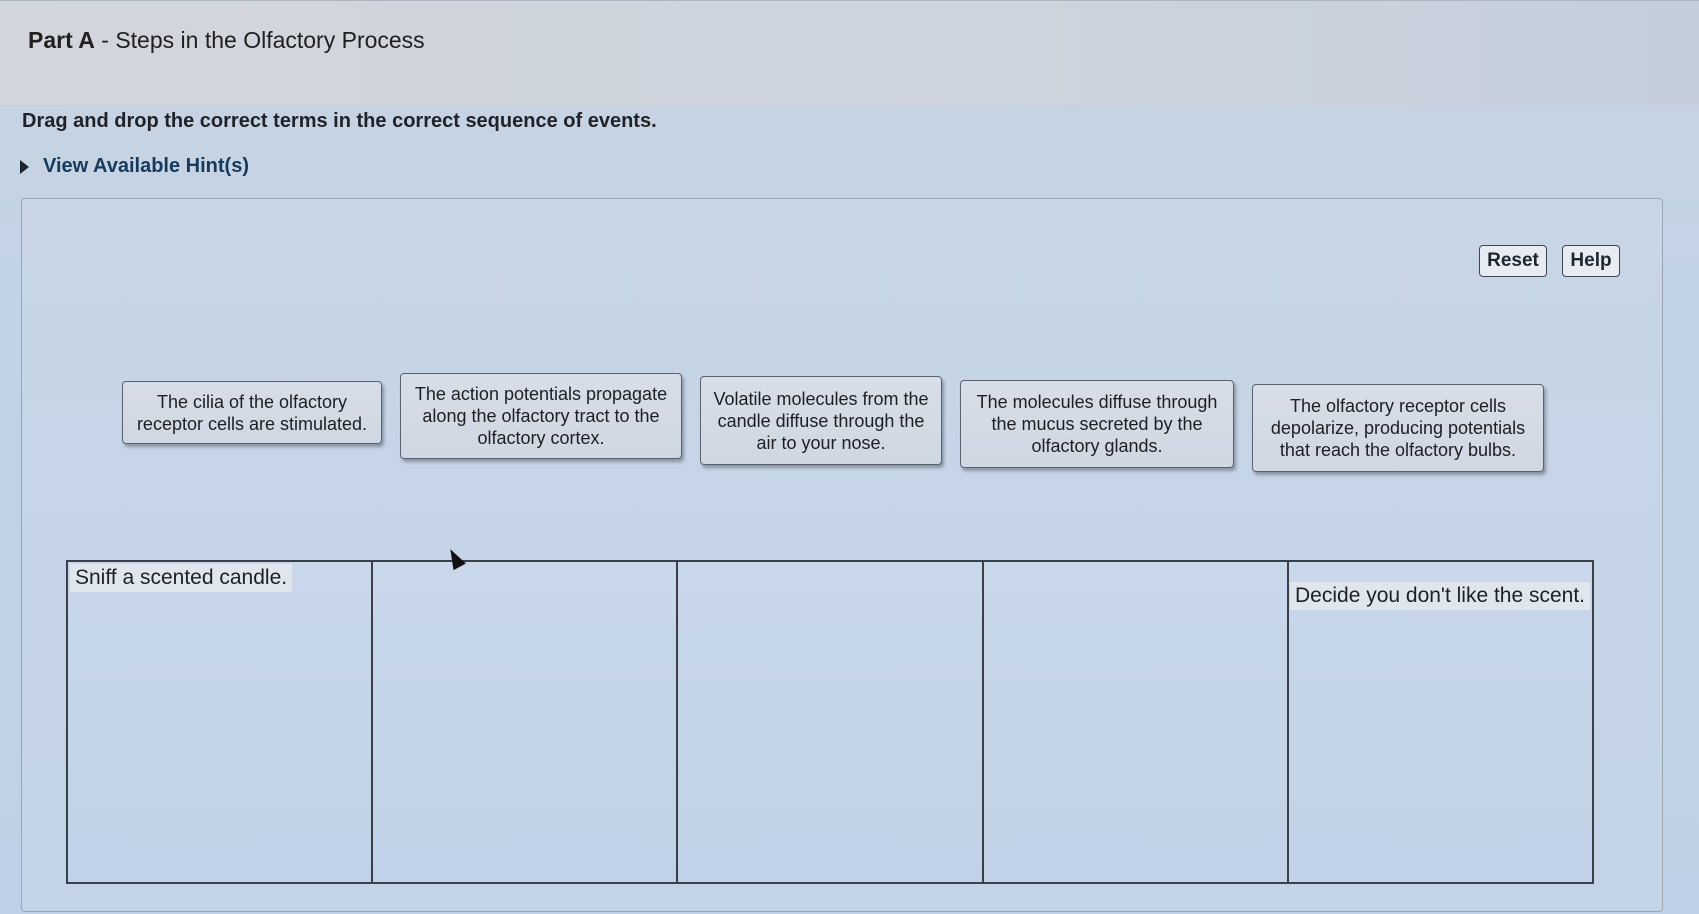  I want to click on caret-right-icon, so click(24, 166).